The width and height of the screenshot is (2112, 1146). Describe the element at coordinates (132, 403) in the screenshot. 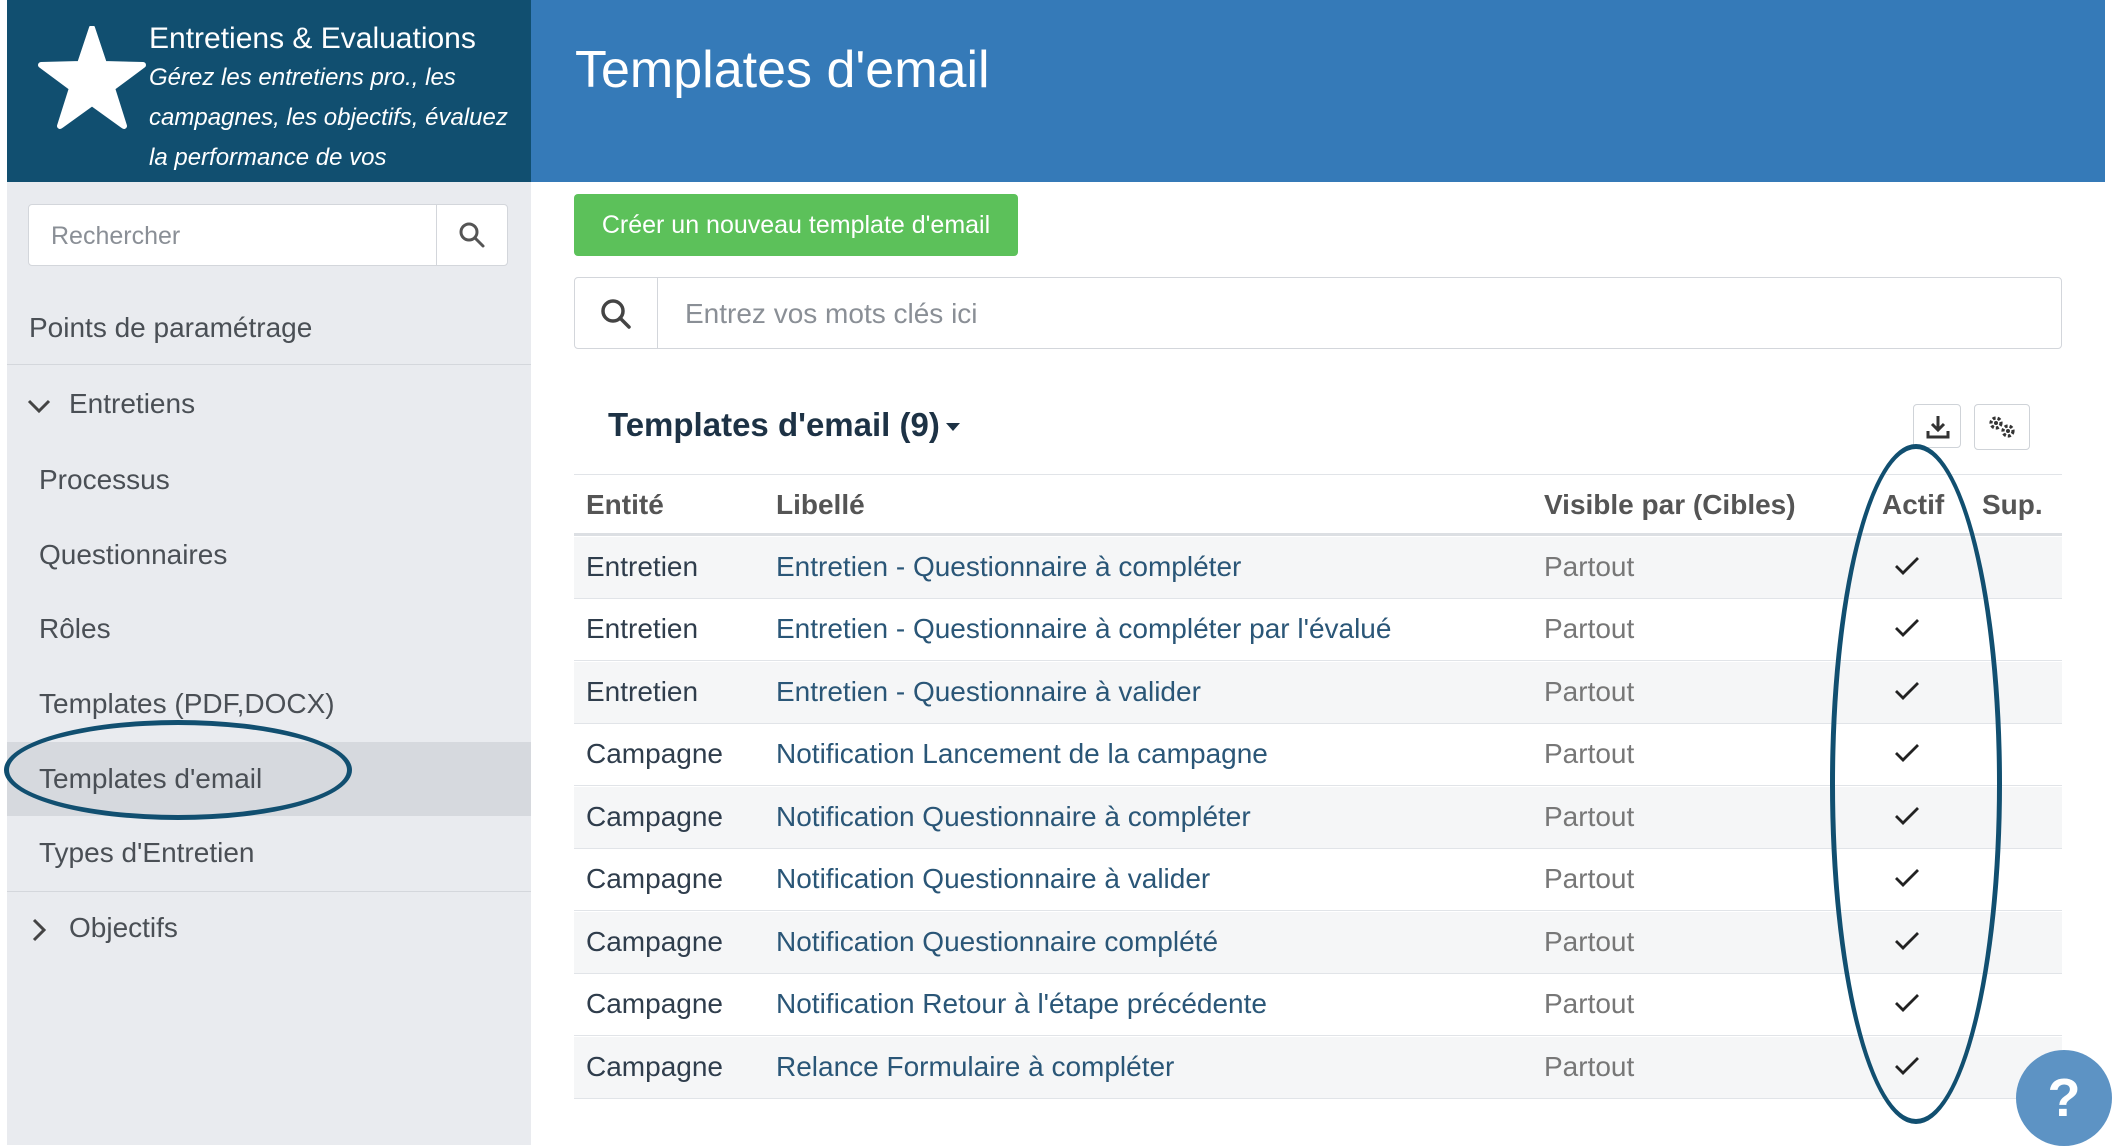

I see `sidebar-group-label: Entretiens` at that location.